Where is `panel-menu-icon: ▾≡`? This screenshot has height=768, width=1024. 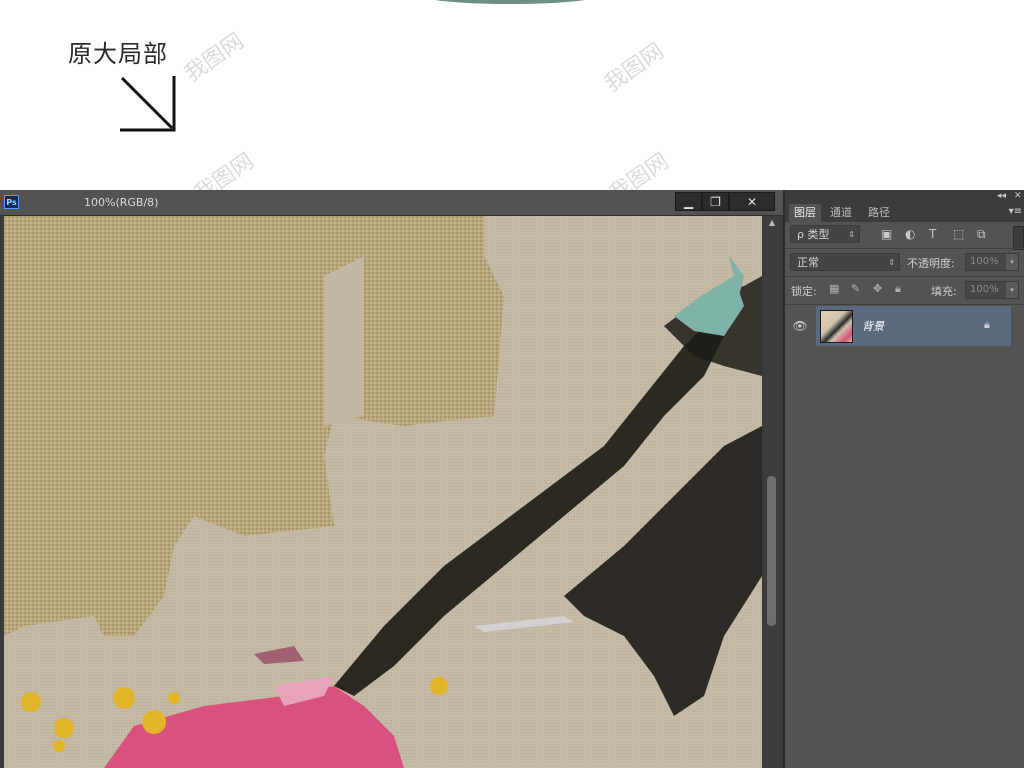
panel-menu-icon: ▾≡ is located at coordinates (1015, 211).